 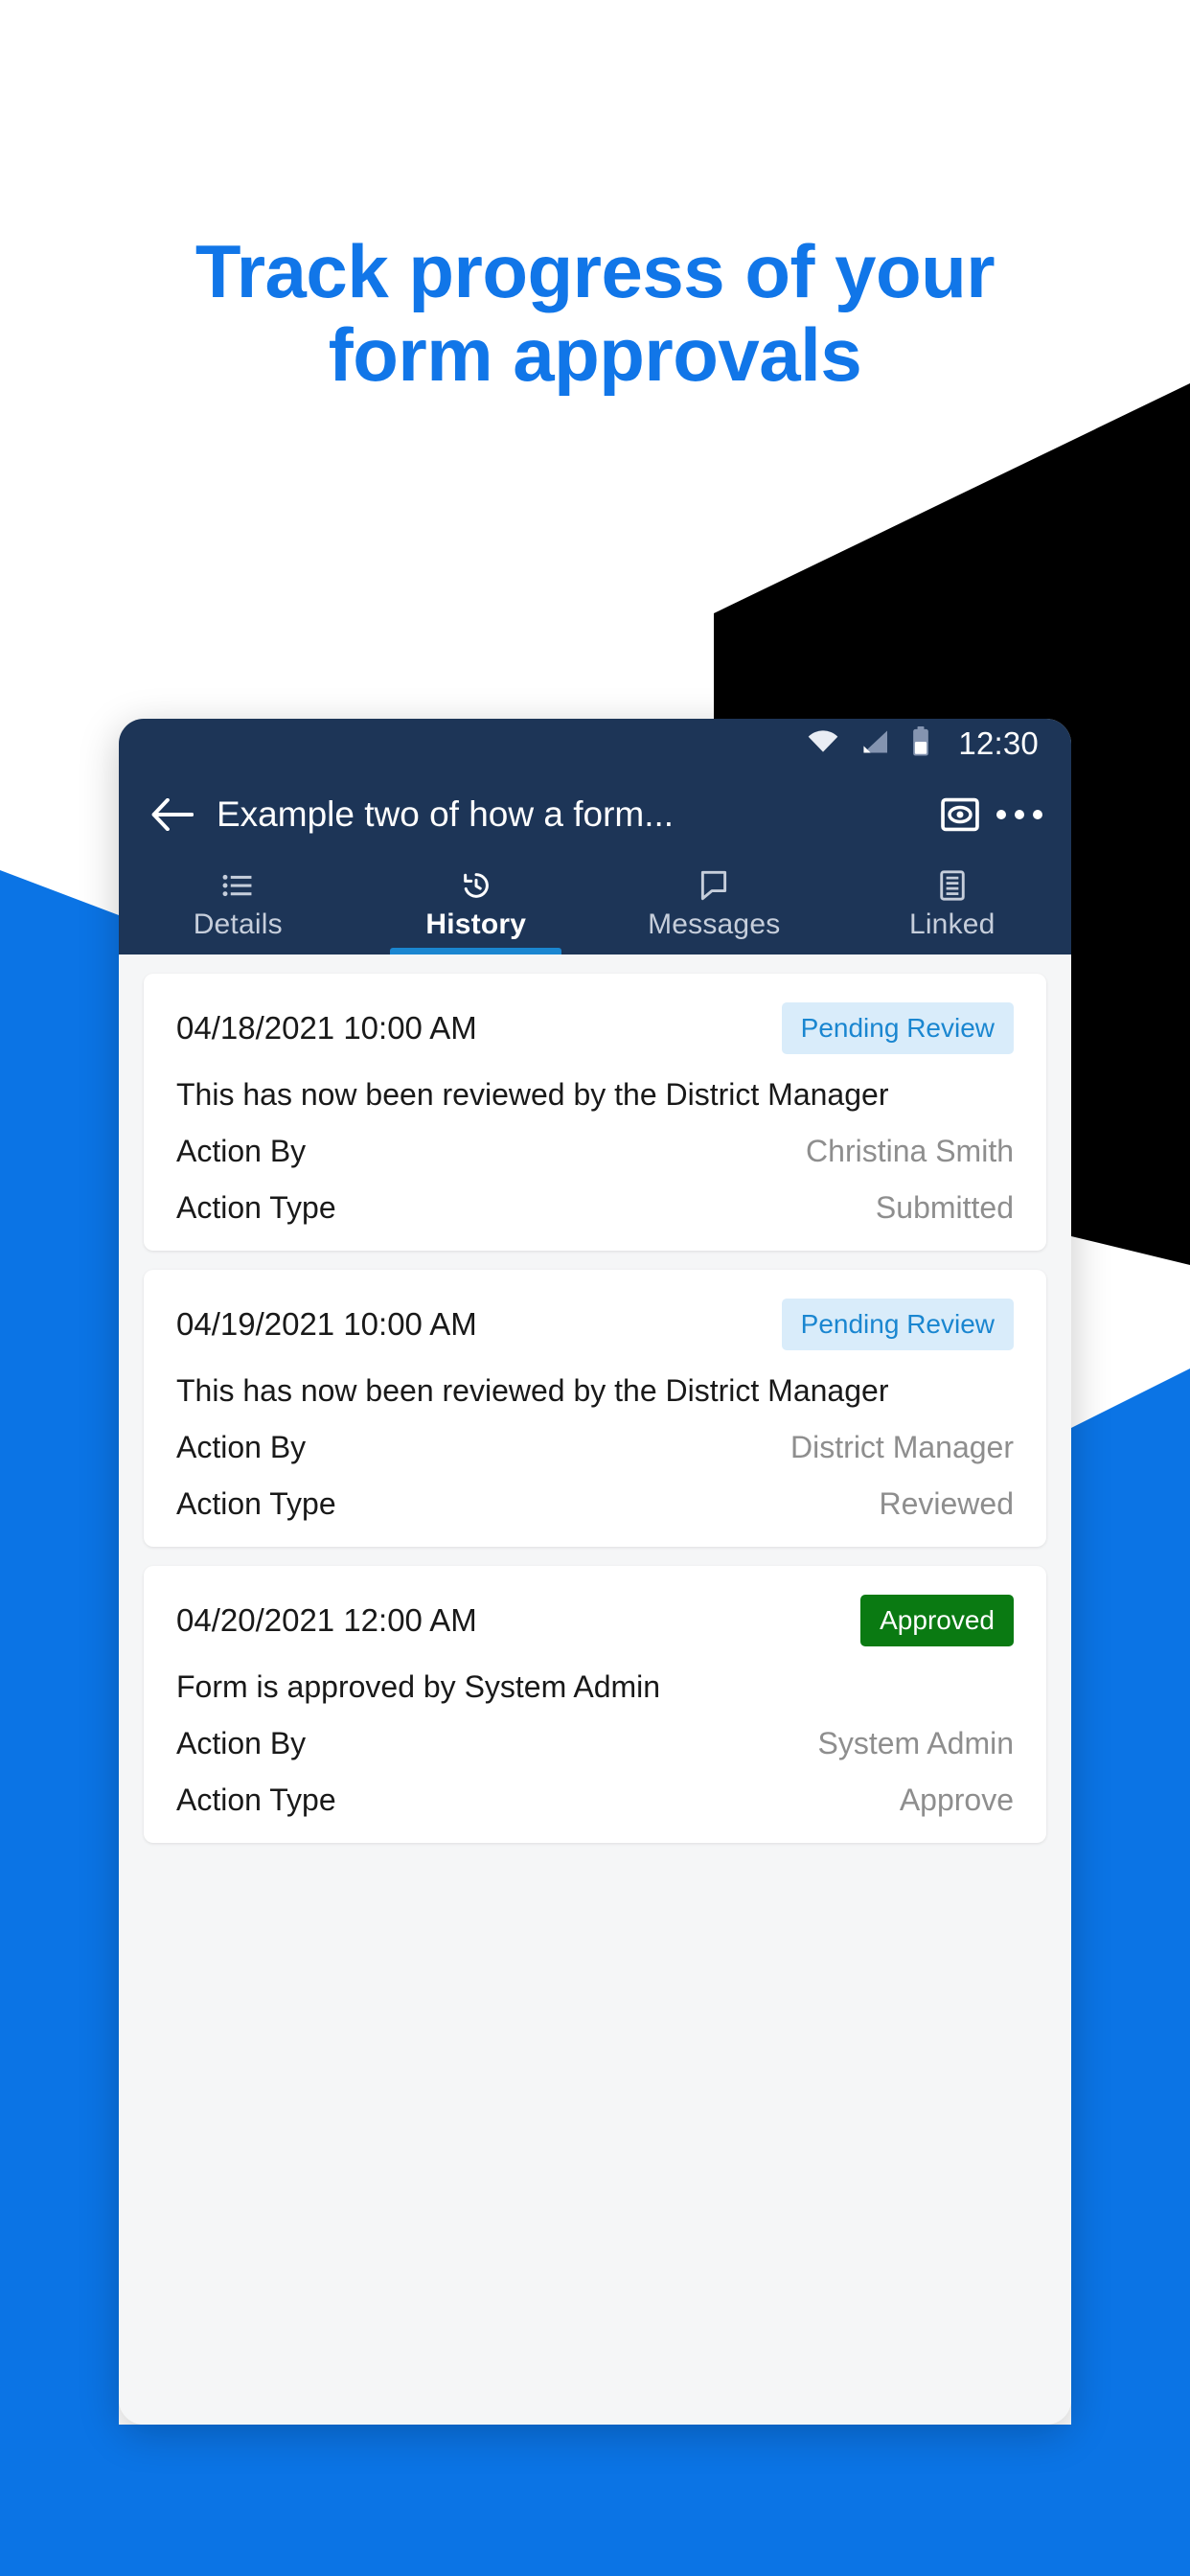 I want to click on tab-linked-label: Linked, so click(x=952, y=924).